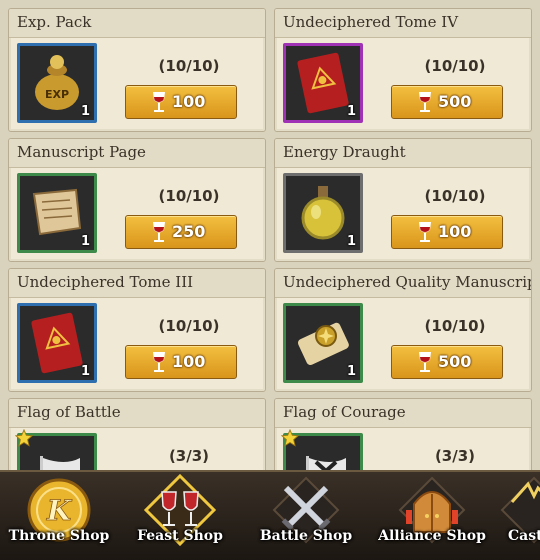 This screenshot has width=540, height=560. I want to click on item-name: Manuscript Page, so click(81, 152).